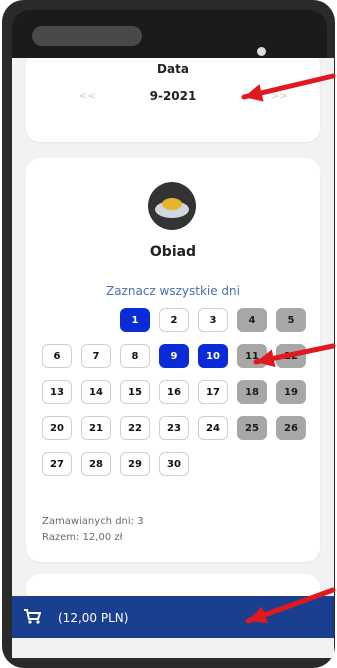 The width and height of the screenshot is (337, 668). Describe the element at coordinates (252, 428) in the screenshot. I see `day-25: 25` at that location.